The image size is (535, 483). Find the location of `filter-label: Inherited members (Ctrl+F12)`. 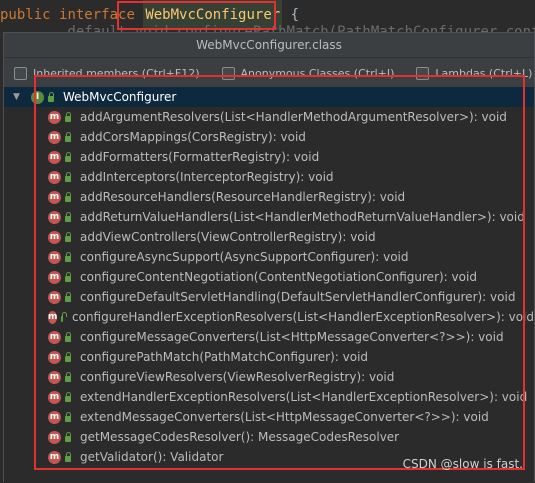

filter-label: Inherited members (Ctrl+F12) is located at coordinates (116, 73).